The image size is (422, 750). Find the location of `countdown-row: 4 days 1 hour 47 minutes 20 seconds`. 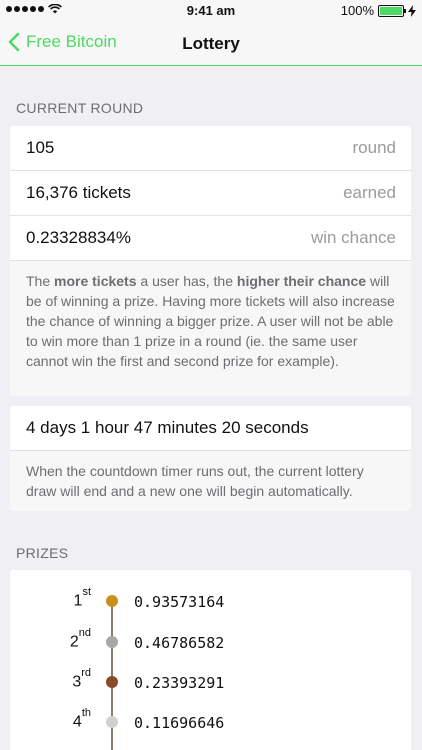

countdown-row: 4 days 1 hour 47 minutes 20 seconds is located at coordinates (210, 428).